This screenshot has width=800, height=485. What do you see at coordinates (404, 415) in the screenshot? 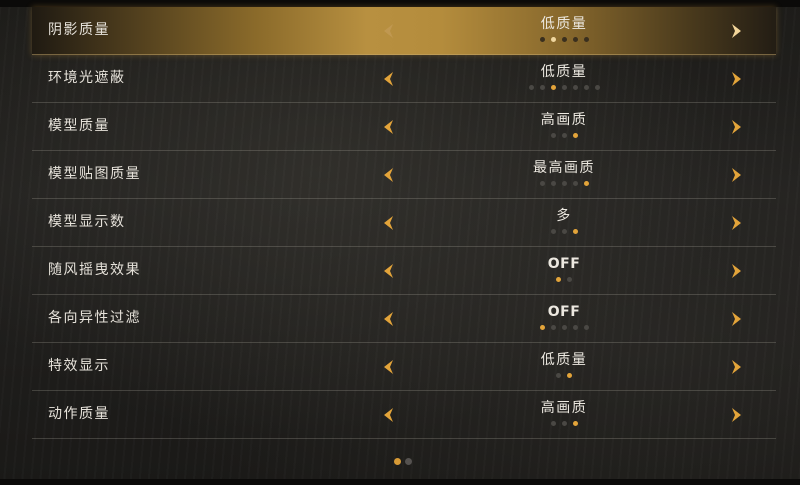
I see `setting-row: 动作质量 高画质` at bounding box center [404, 415].